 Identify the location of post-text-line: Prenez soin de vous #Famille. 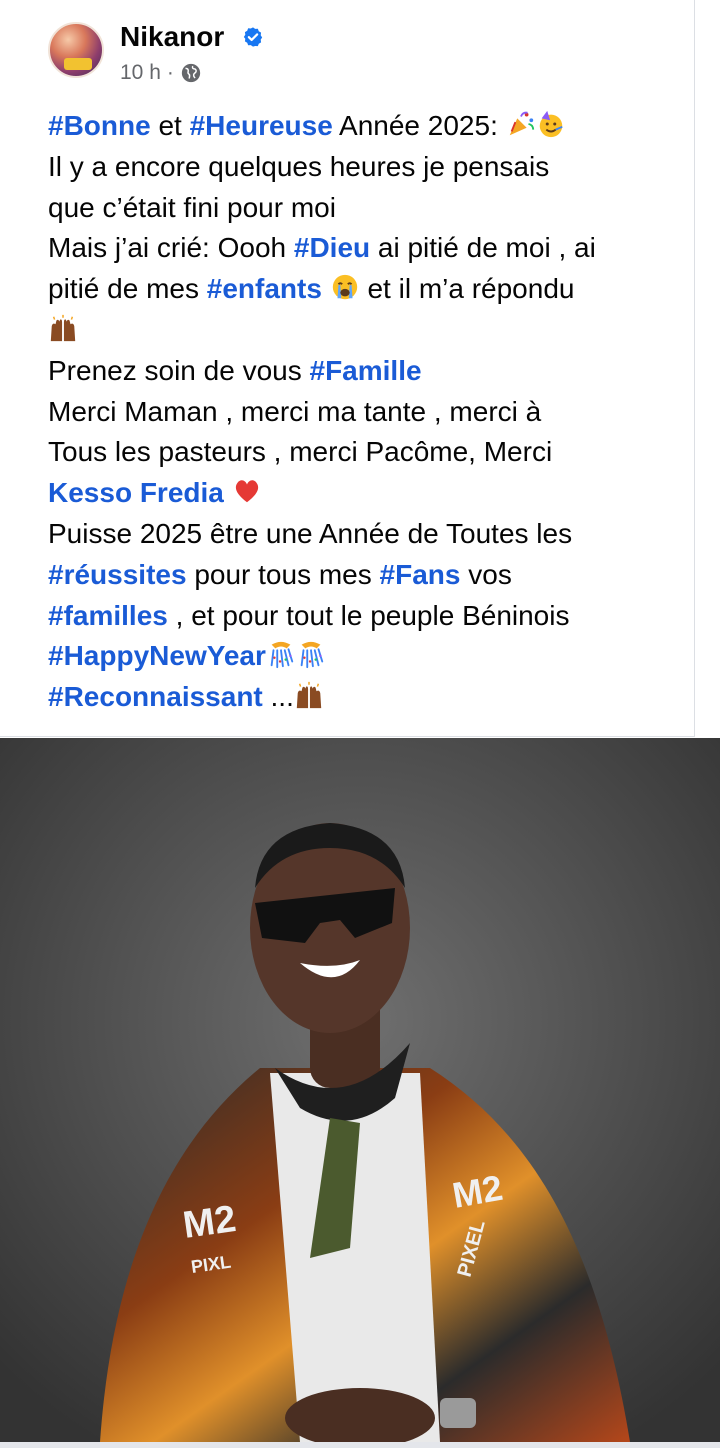
(368, 371).